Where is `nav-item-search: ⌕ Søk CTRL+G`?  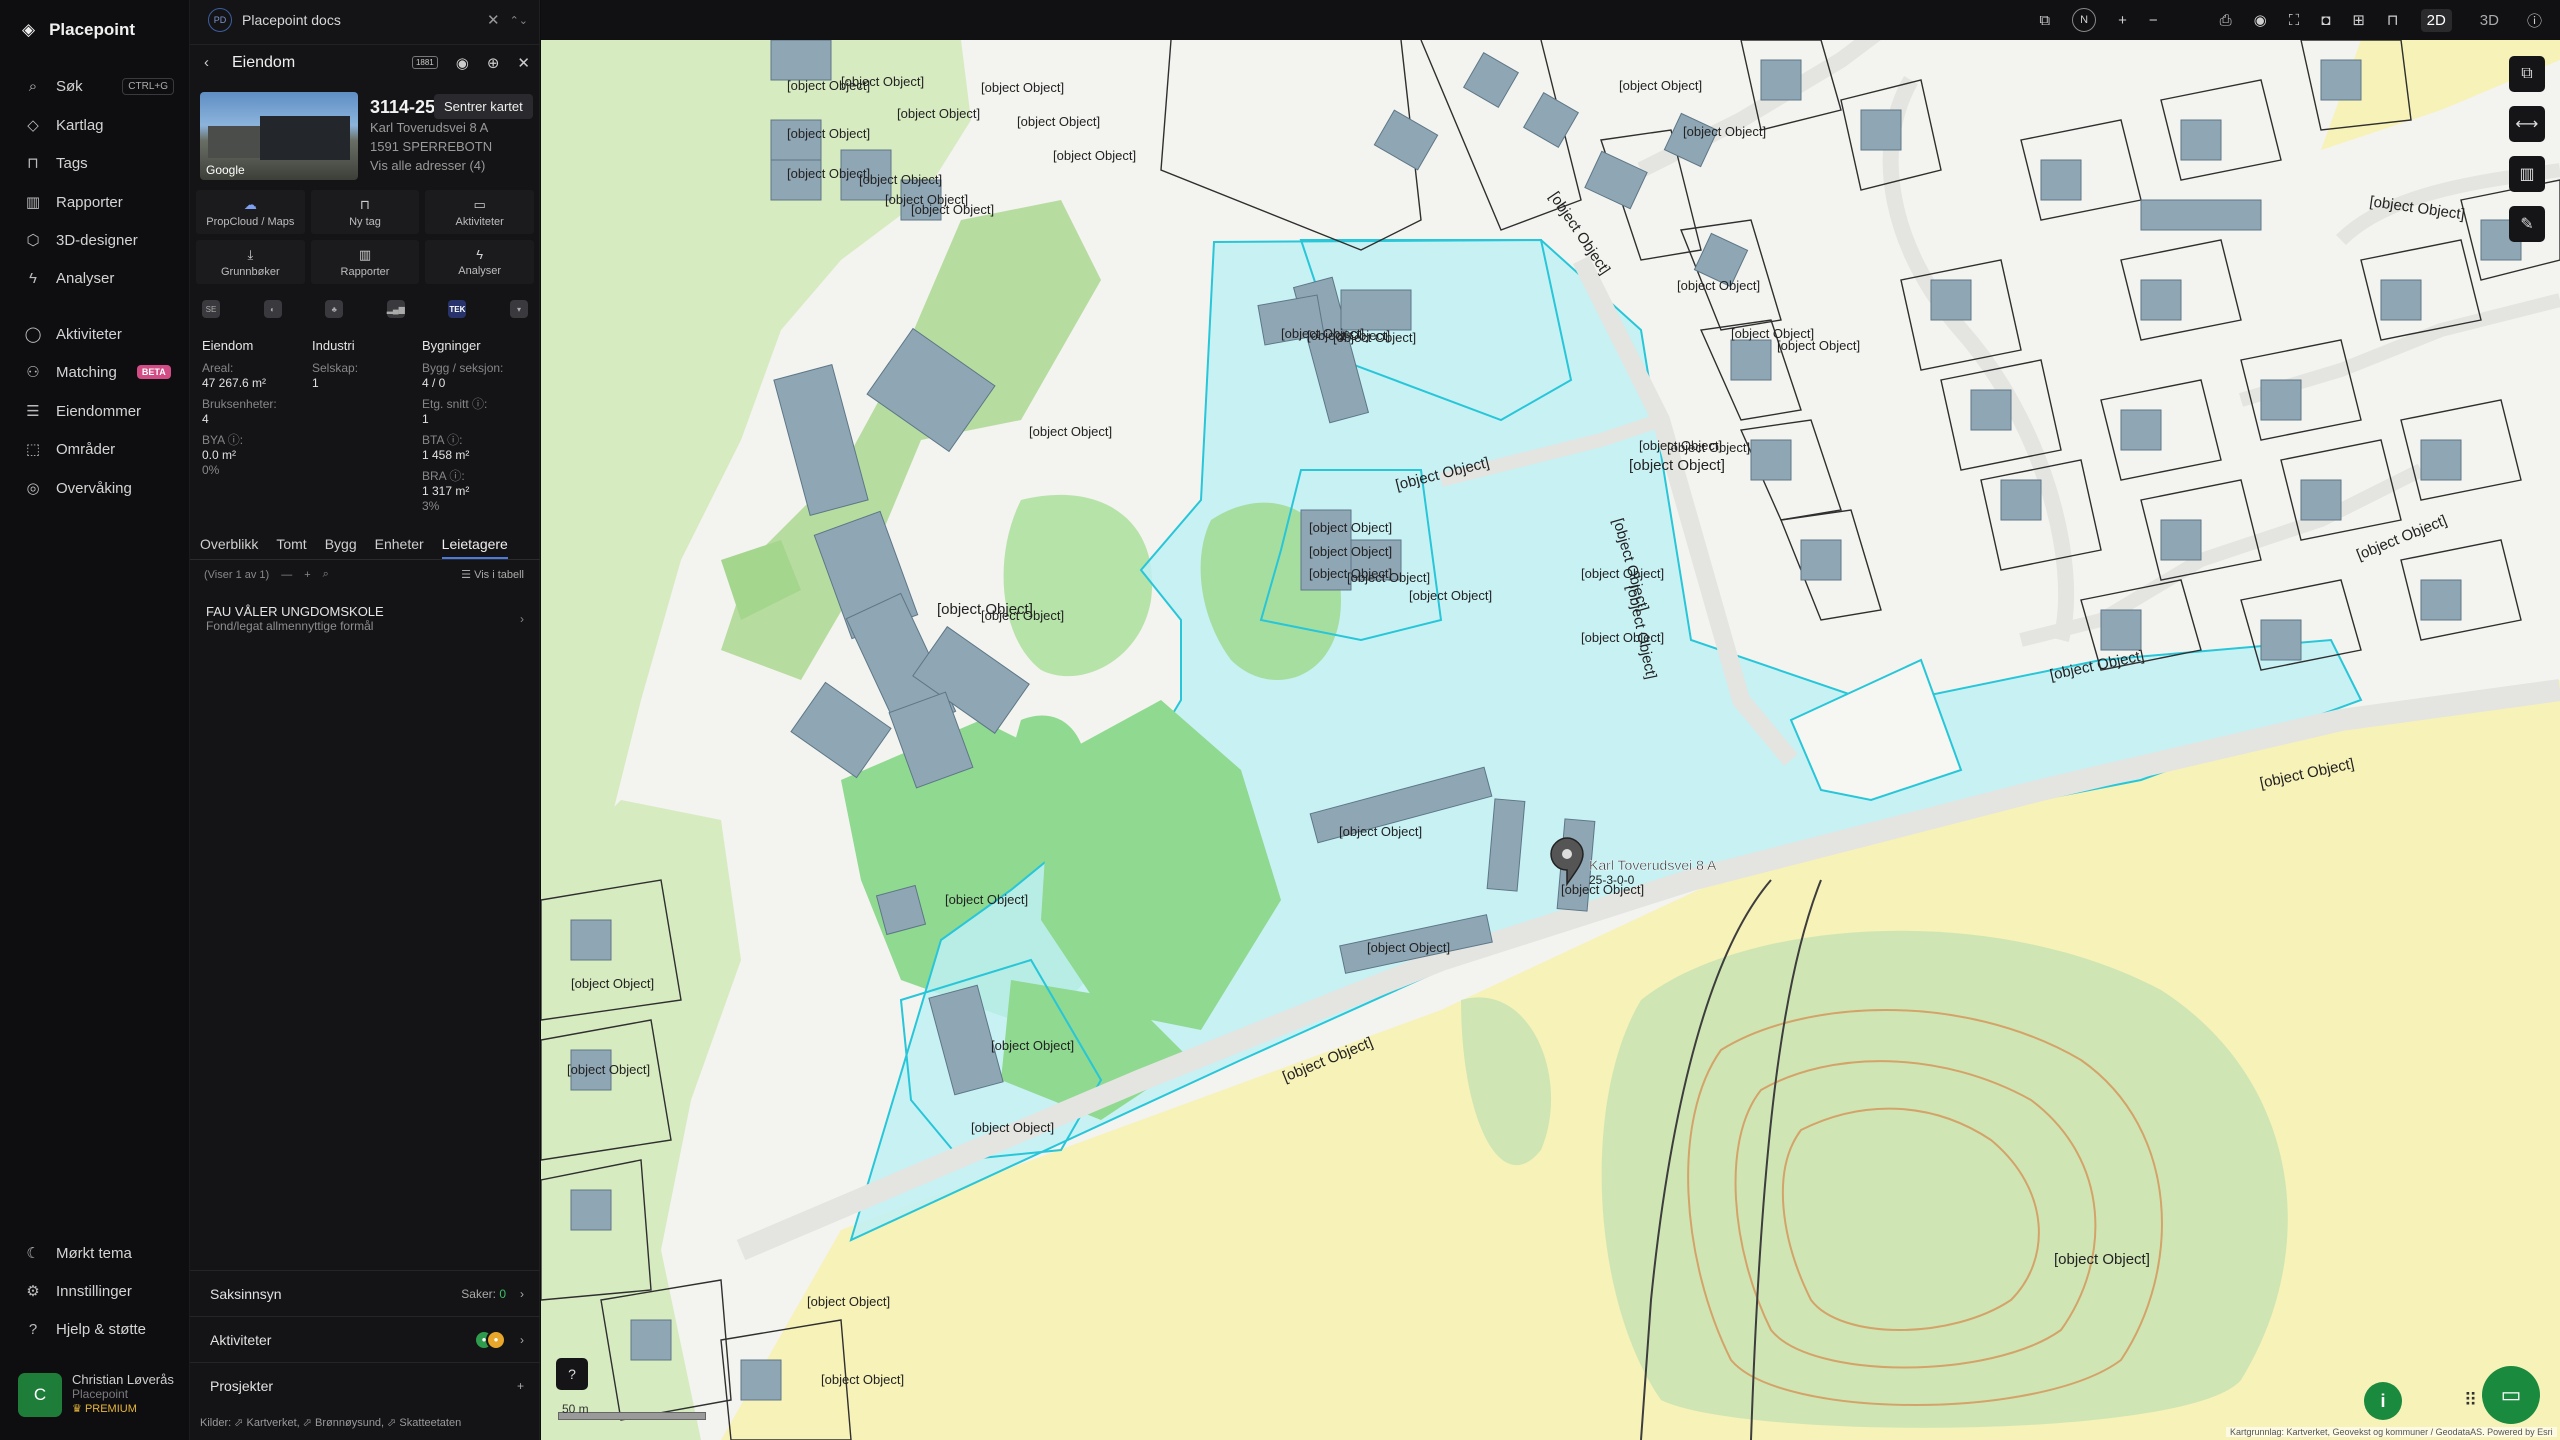
nav-item-search: ⌕ Søk CTRL+G is located at coordinates (99, 86).